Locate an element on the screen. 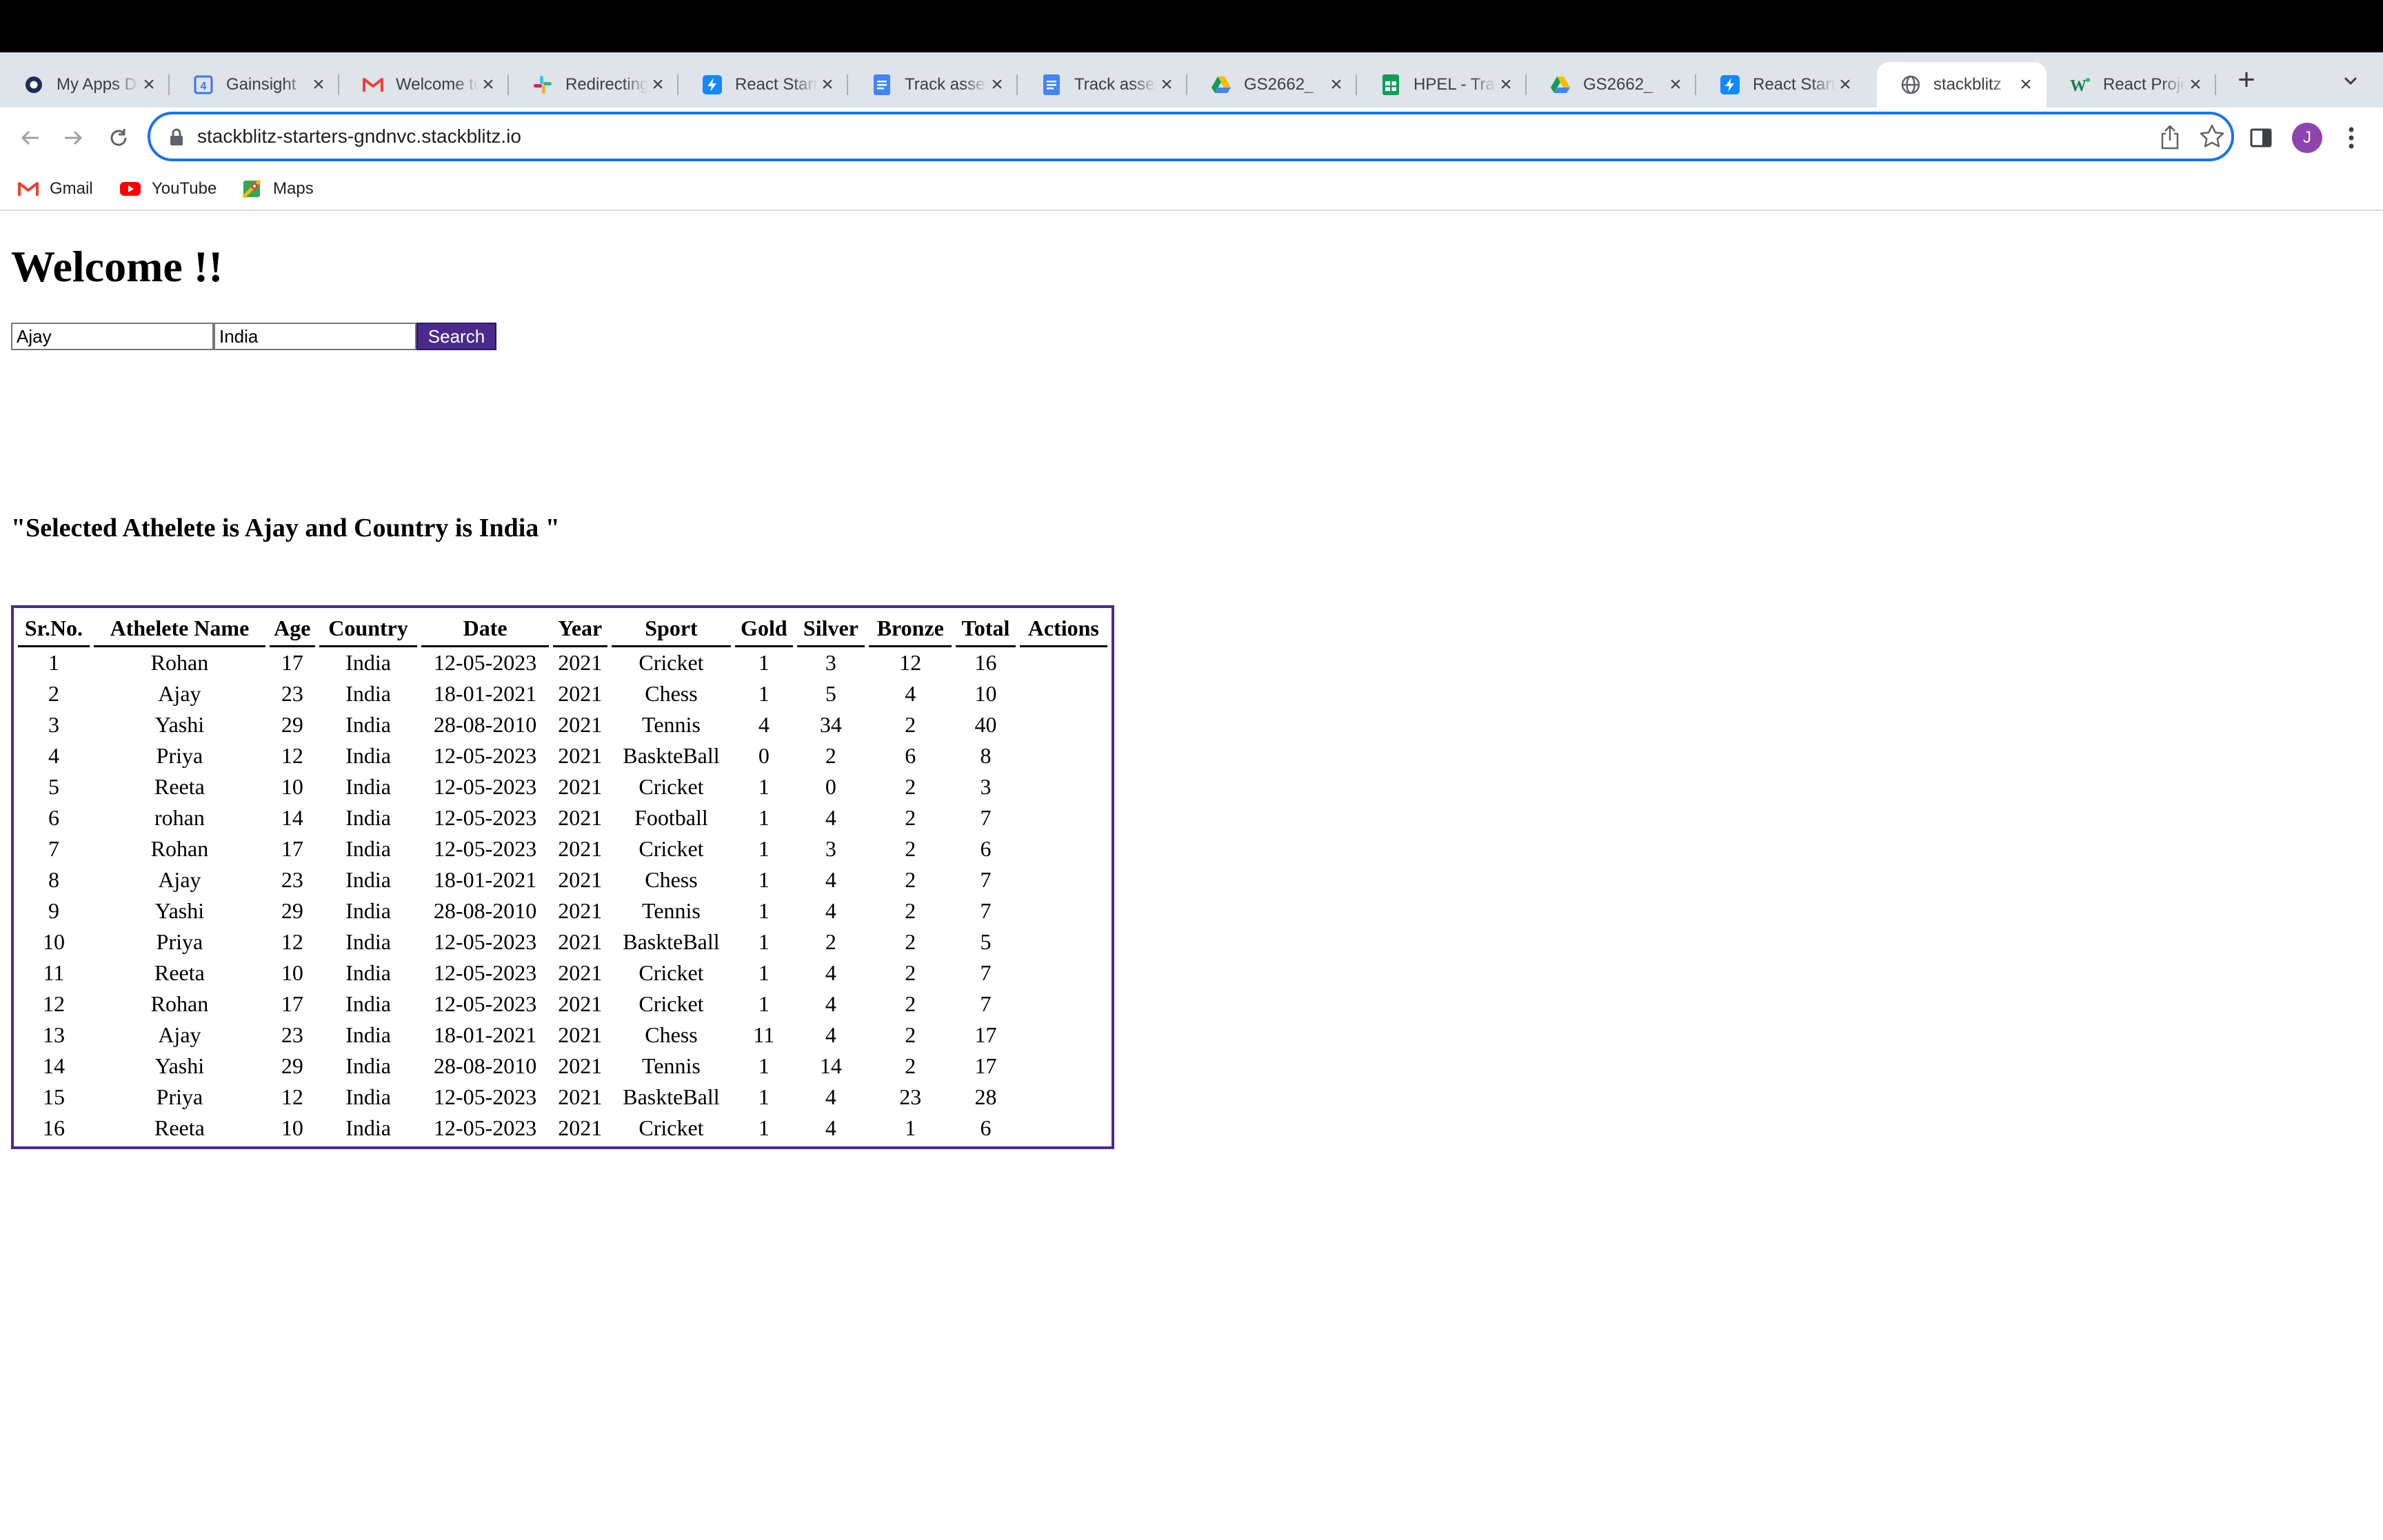 Image resolution: width=2383 pixels, height=1540 pixels. back-arrow-icon is located at coordinates (30, 138).